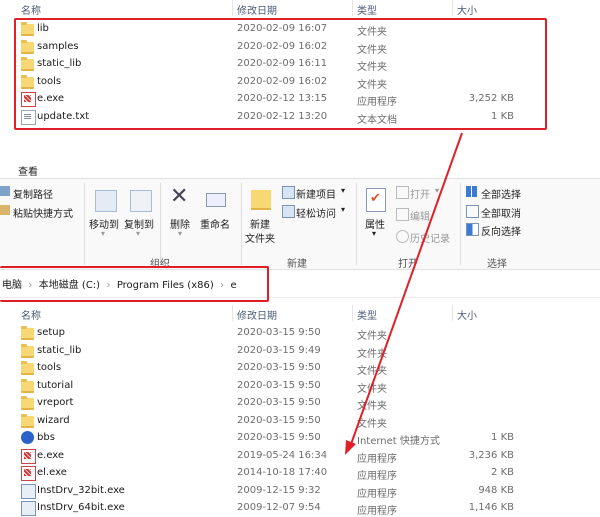 Image resolution: width=600 pixels, height=517 pixels. What do you see at coordinates (406, 290) in the screenshot?
I see `arrow-line` at bounding box center [406, 290].